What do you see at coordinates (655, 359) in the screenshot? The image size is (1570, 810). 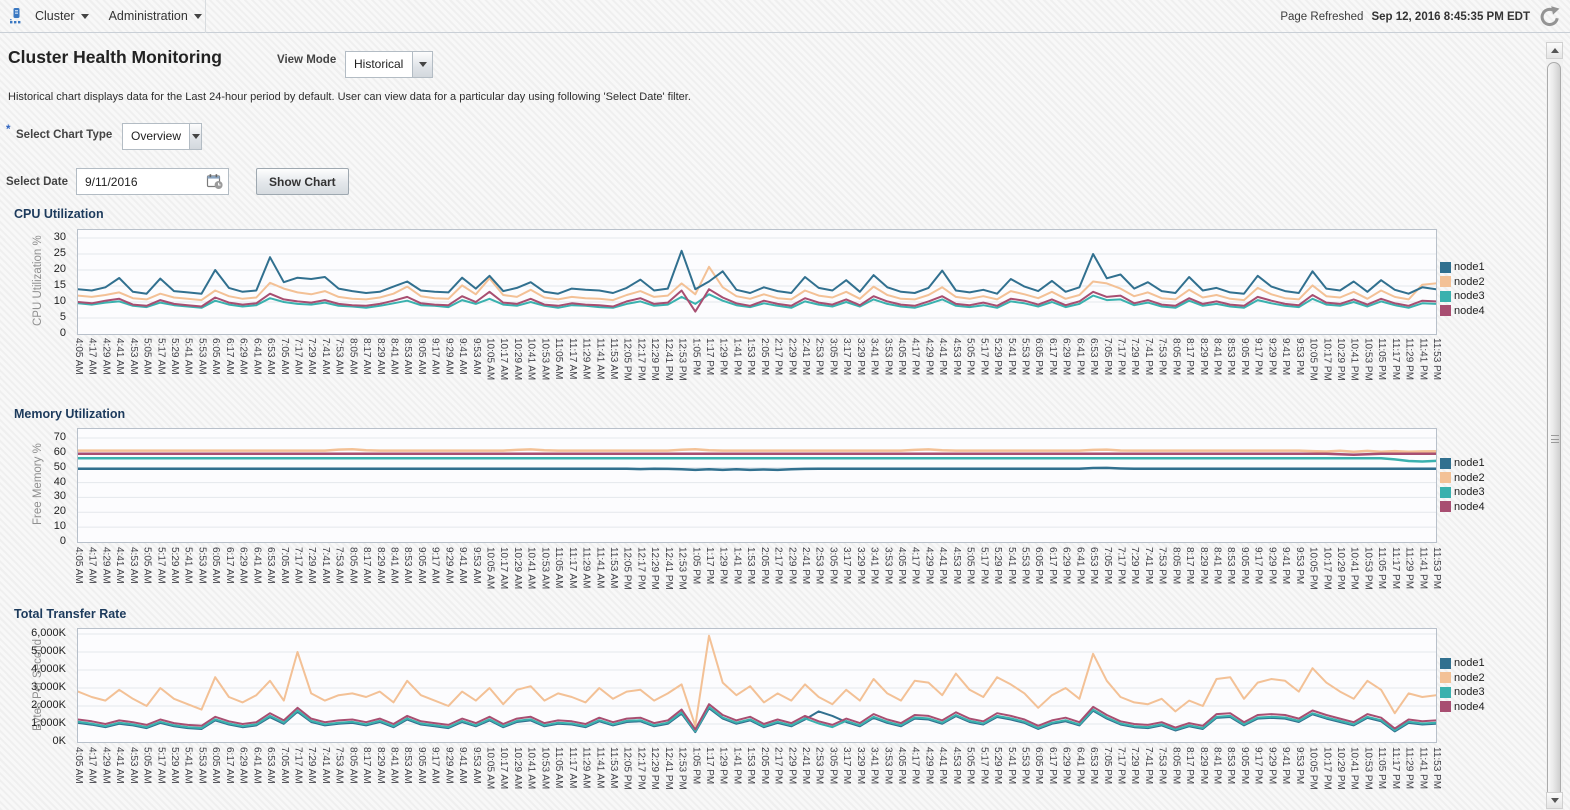 I see `x-tick-label: 12:29 PM` at bounding box center [655, 359].